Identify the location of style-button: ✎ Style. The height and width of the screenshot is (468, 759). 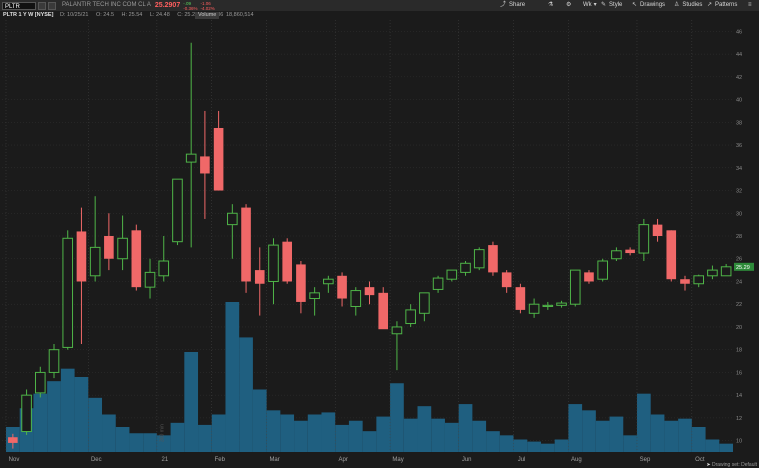
(611, 5).